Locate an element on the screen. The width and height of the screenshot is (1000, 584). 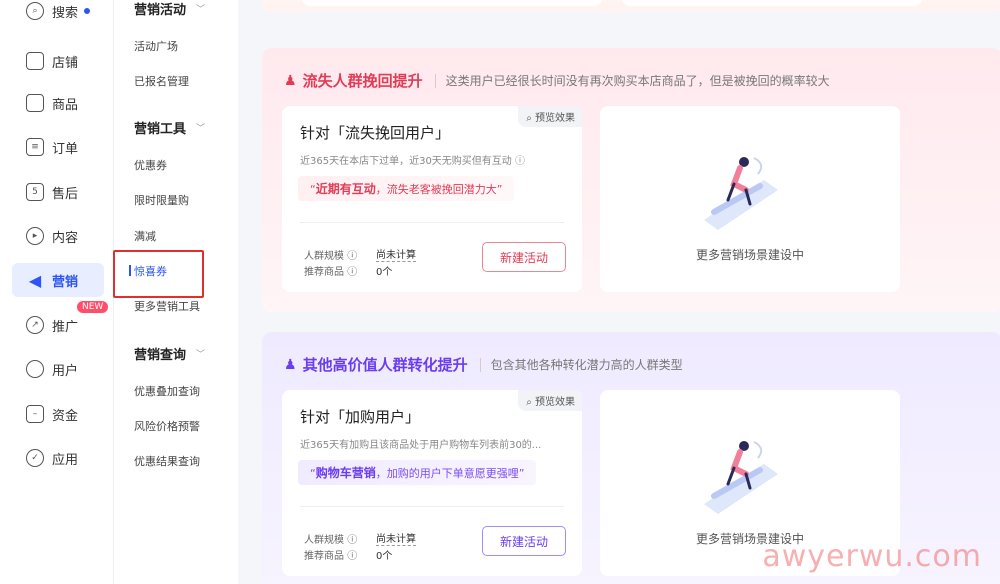
highlight-tag: “购物车营销，加购的用户下单意愿更强哩” is located at coordinates (417, 472).